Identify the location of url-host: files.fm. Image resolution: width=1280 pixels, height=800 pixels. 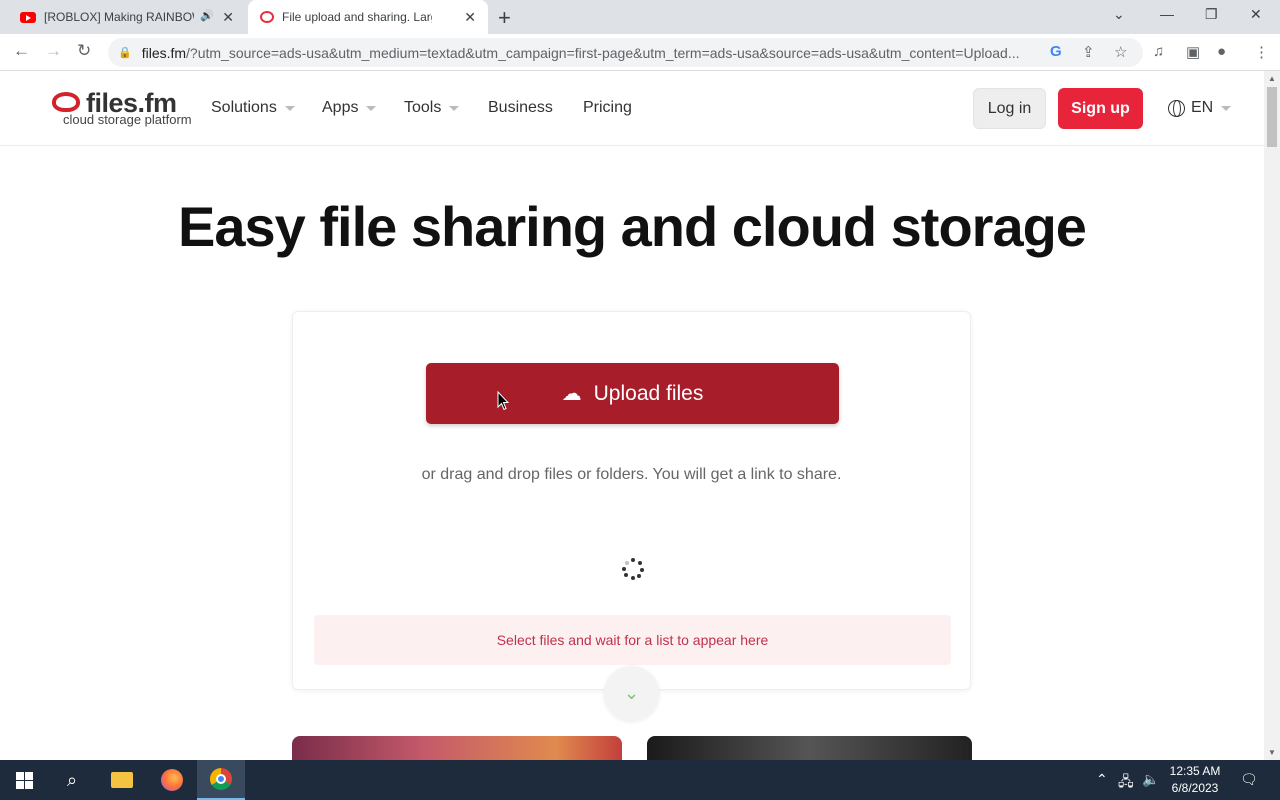
(164, 52).